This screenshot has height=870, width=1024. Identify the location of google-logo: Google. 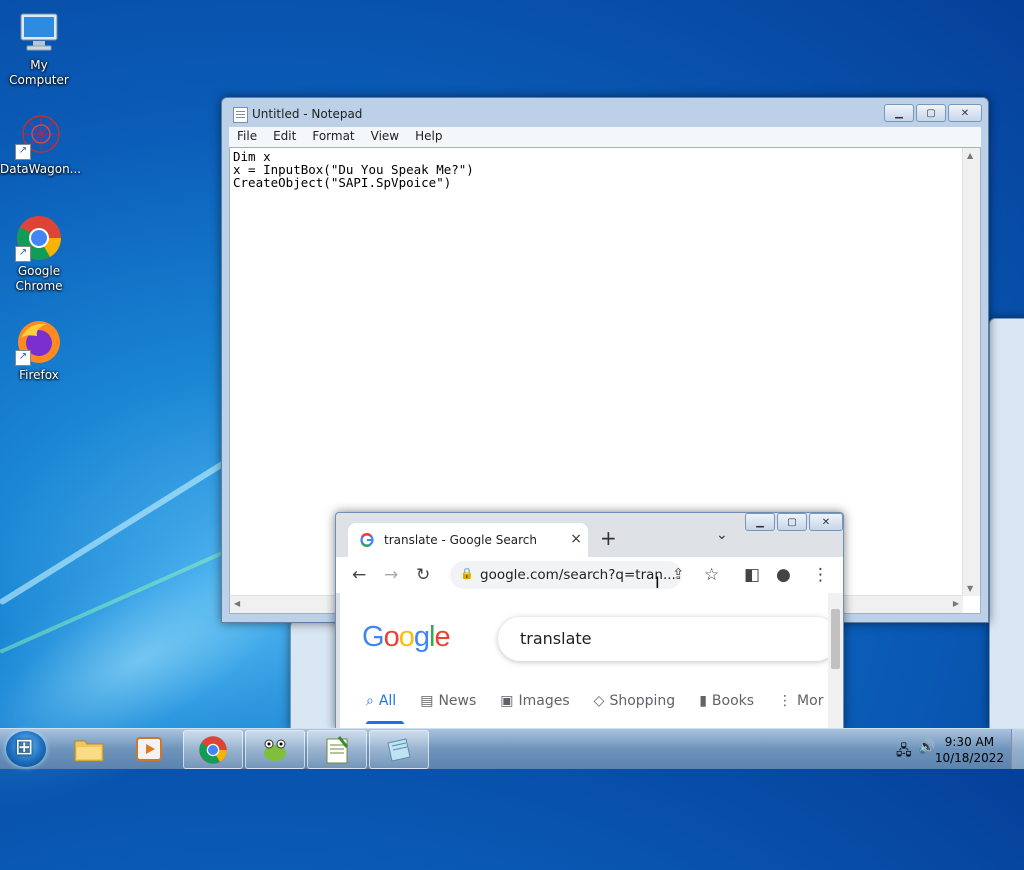
(406, 637).